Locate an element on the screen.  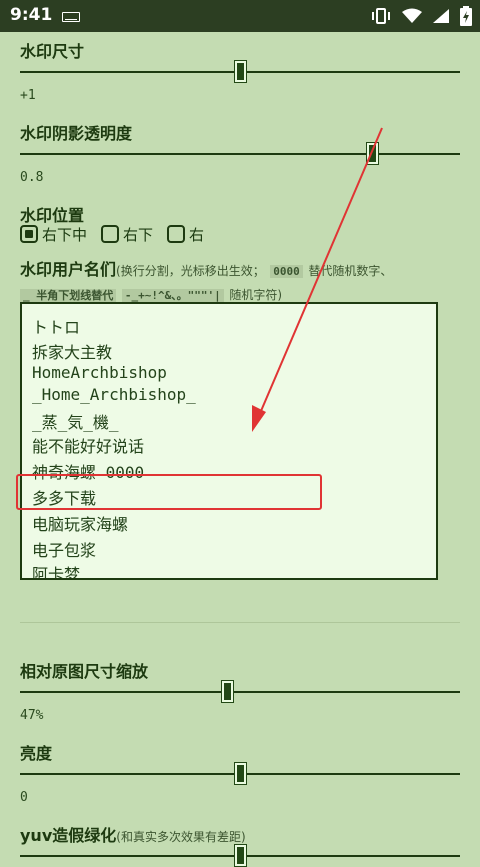
watermark-size-label: 水印尺寸 is located at coordinates (52, 51).